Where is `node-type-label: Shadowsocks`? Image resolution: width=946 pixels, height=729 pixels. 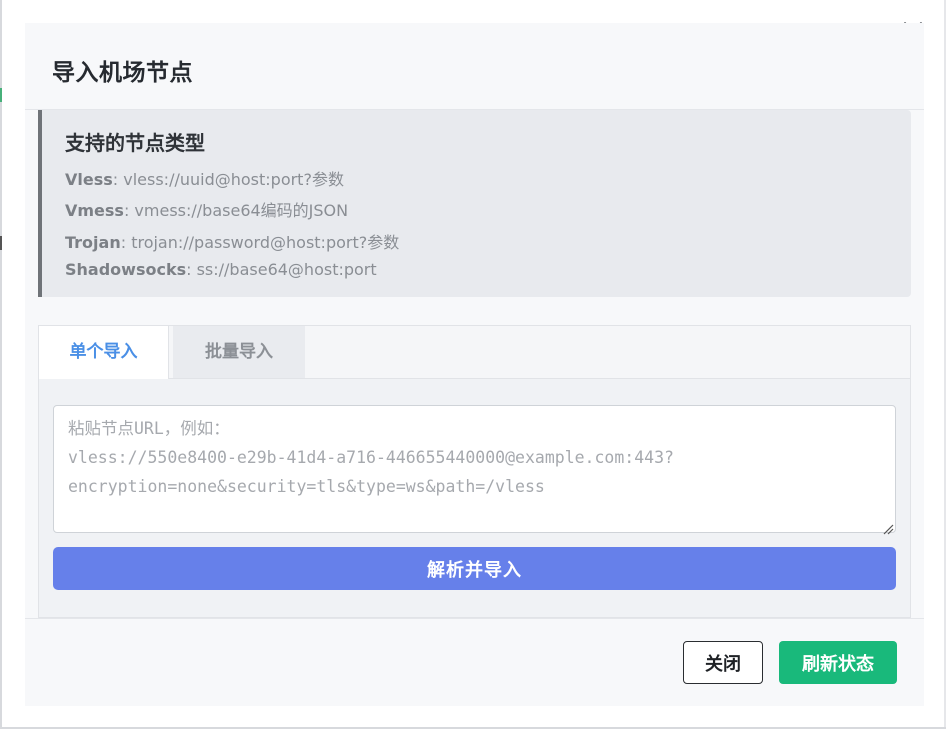
node-type-label: Shadowsocks is located at coordinates (126, 269).